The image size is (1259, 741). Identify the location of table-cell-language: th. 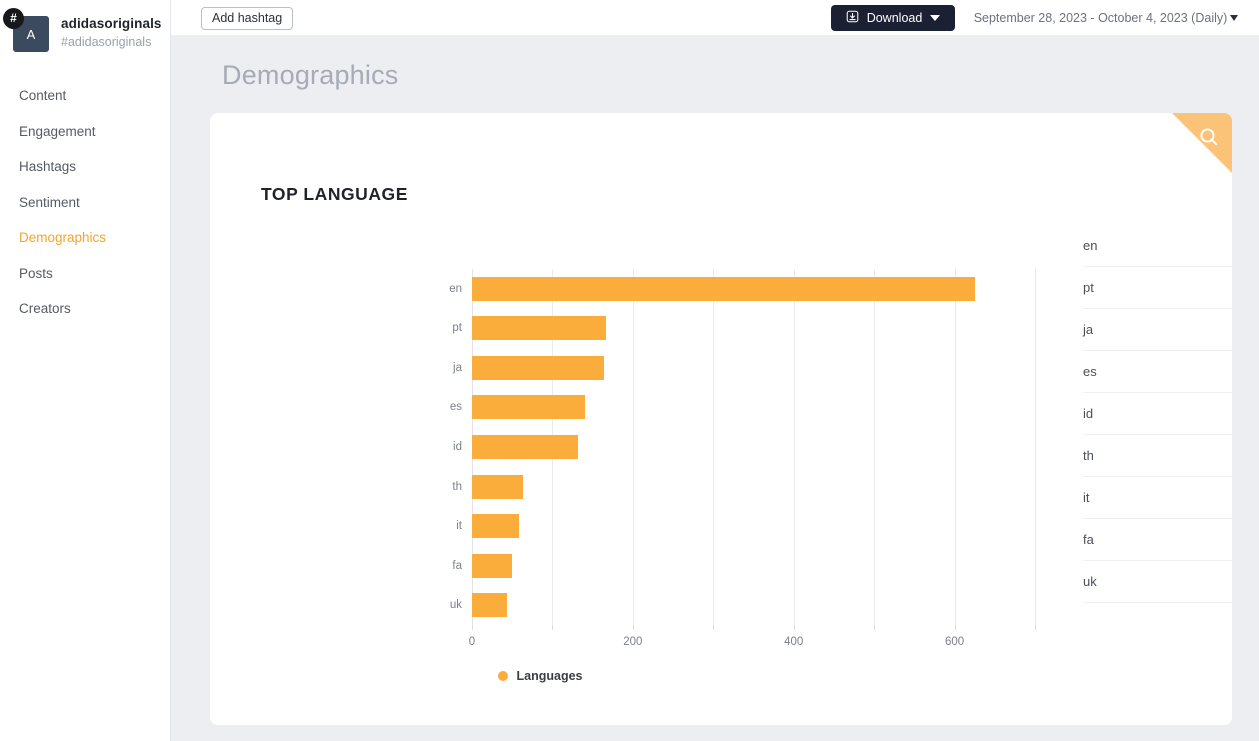
(1088, 455).